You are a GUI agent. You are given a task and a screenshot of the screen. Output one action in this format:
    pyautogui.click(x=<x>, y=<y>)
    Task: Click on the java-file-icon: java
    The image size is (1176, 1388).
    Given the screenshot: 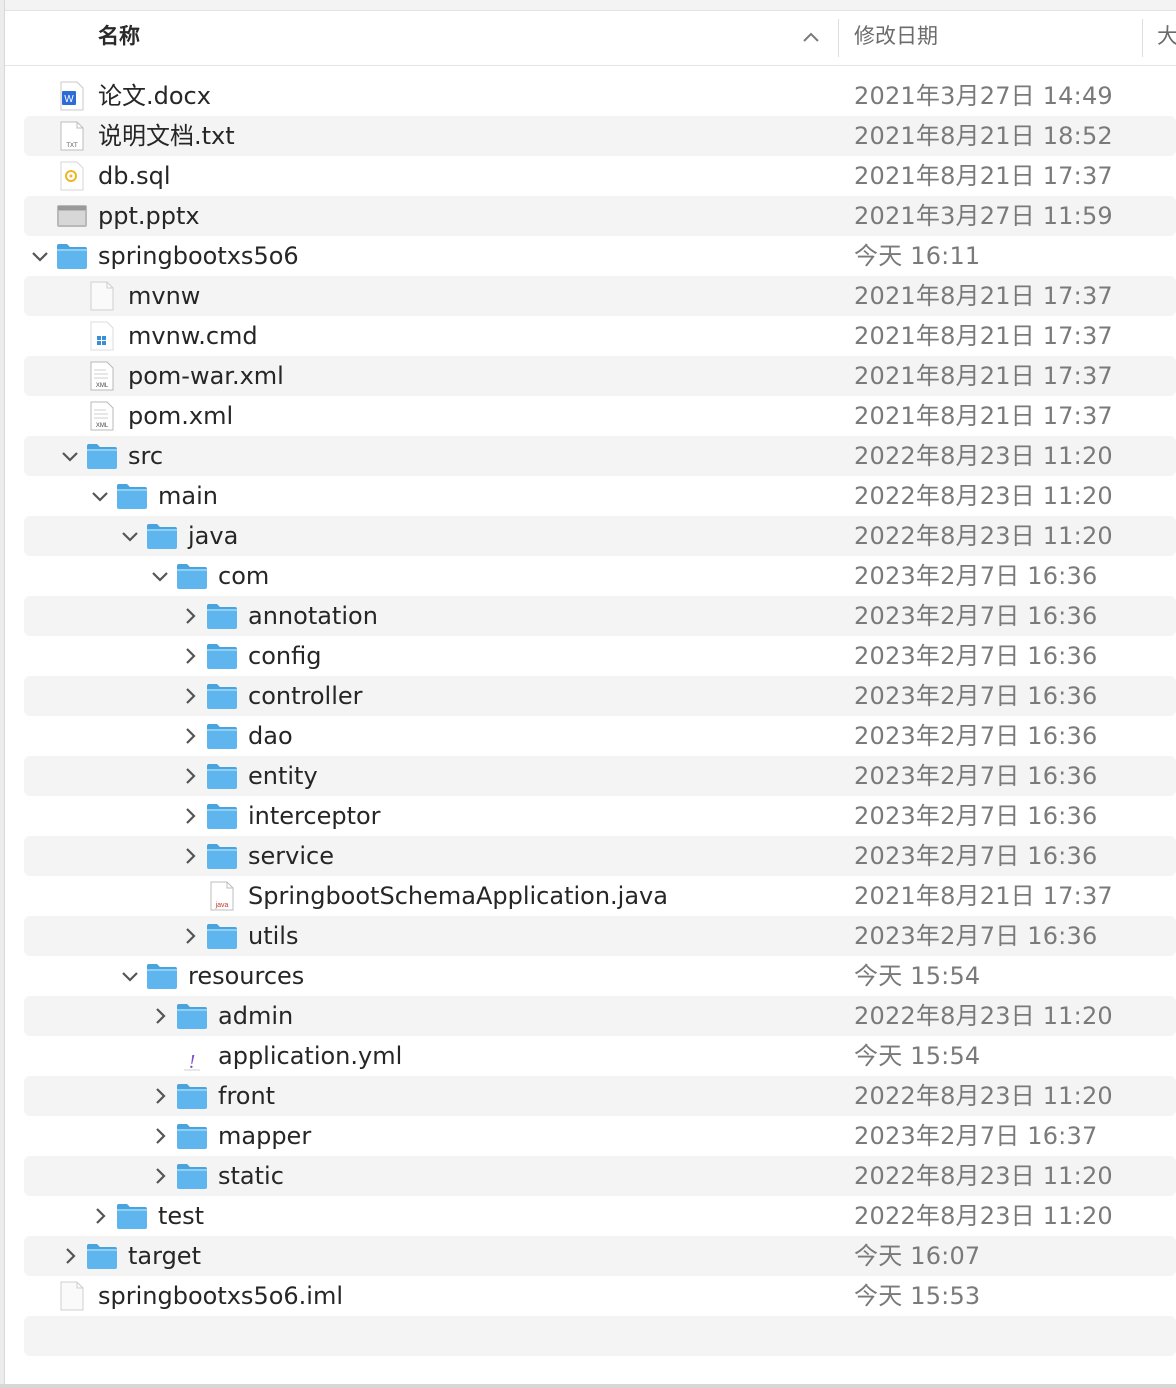 What is the action you would take?
    pyautogui.click(x=222, y=896)
    